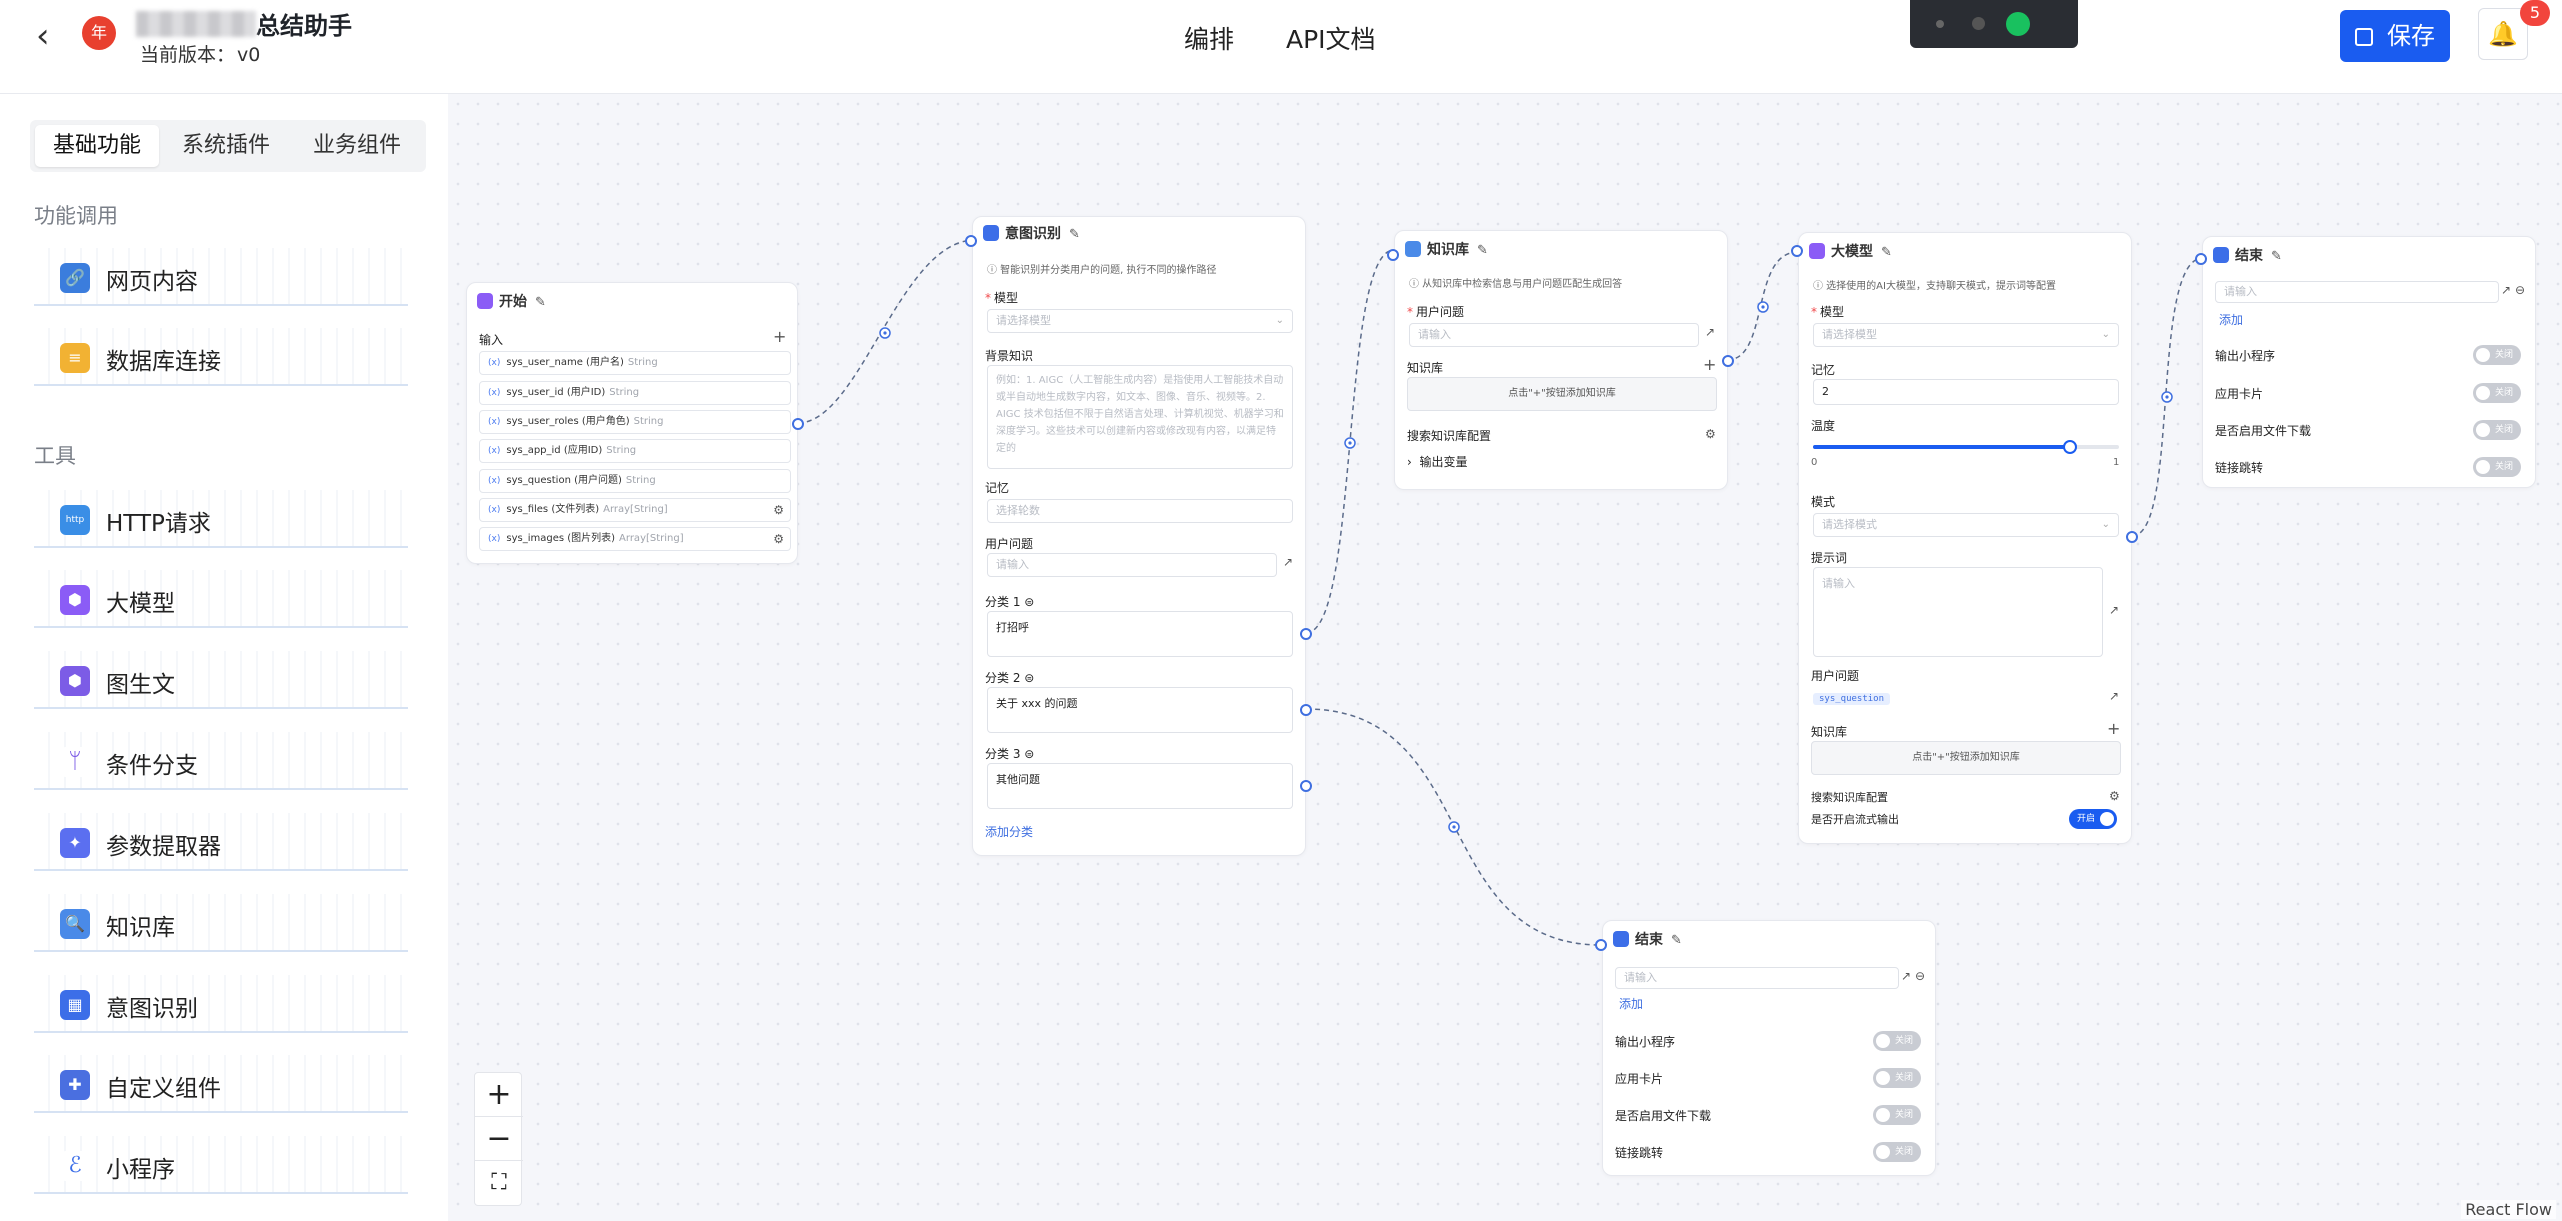 Image resolution: width=2562 pixels, height=1221 pixels. What do you see at coordinates (2070, 447) in the screenshot?
I see `slider-thumb` at bounding box center [2070, 447].